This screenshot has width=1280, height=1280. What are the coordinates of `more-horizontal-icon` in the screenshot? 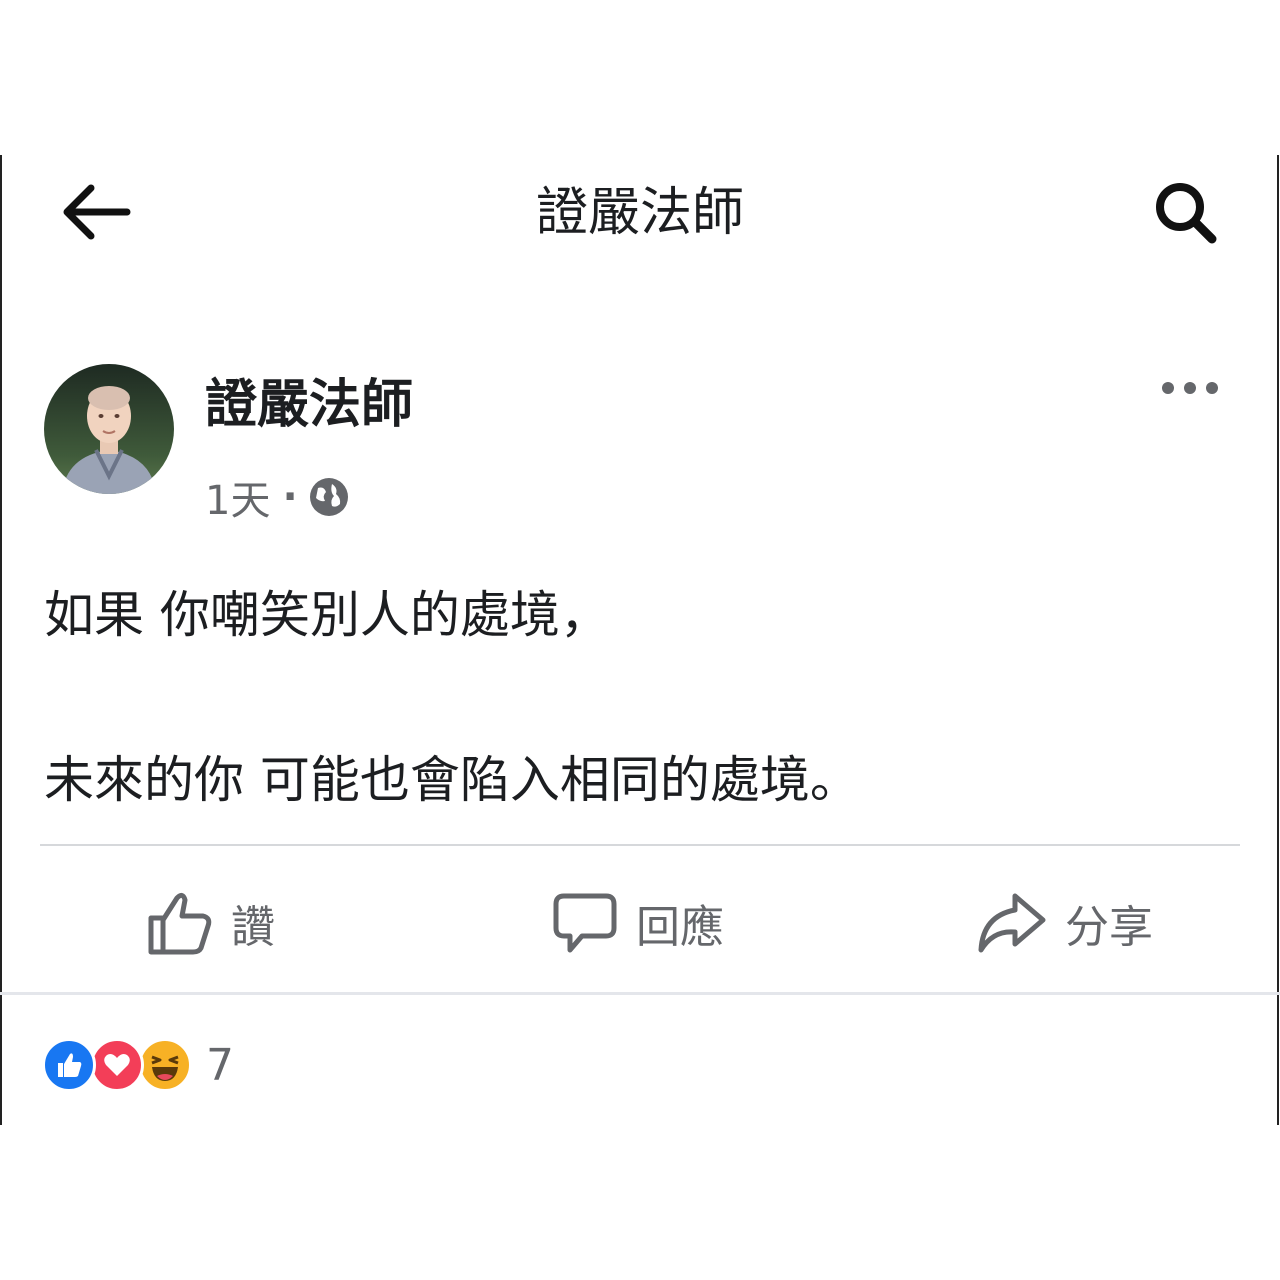 It's located at (1190, 388).